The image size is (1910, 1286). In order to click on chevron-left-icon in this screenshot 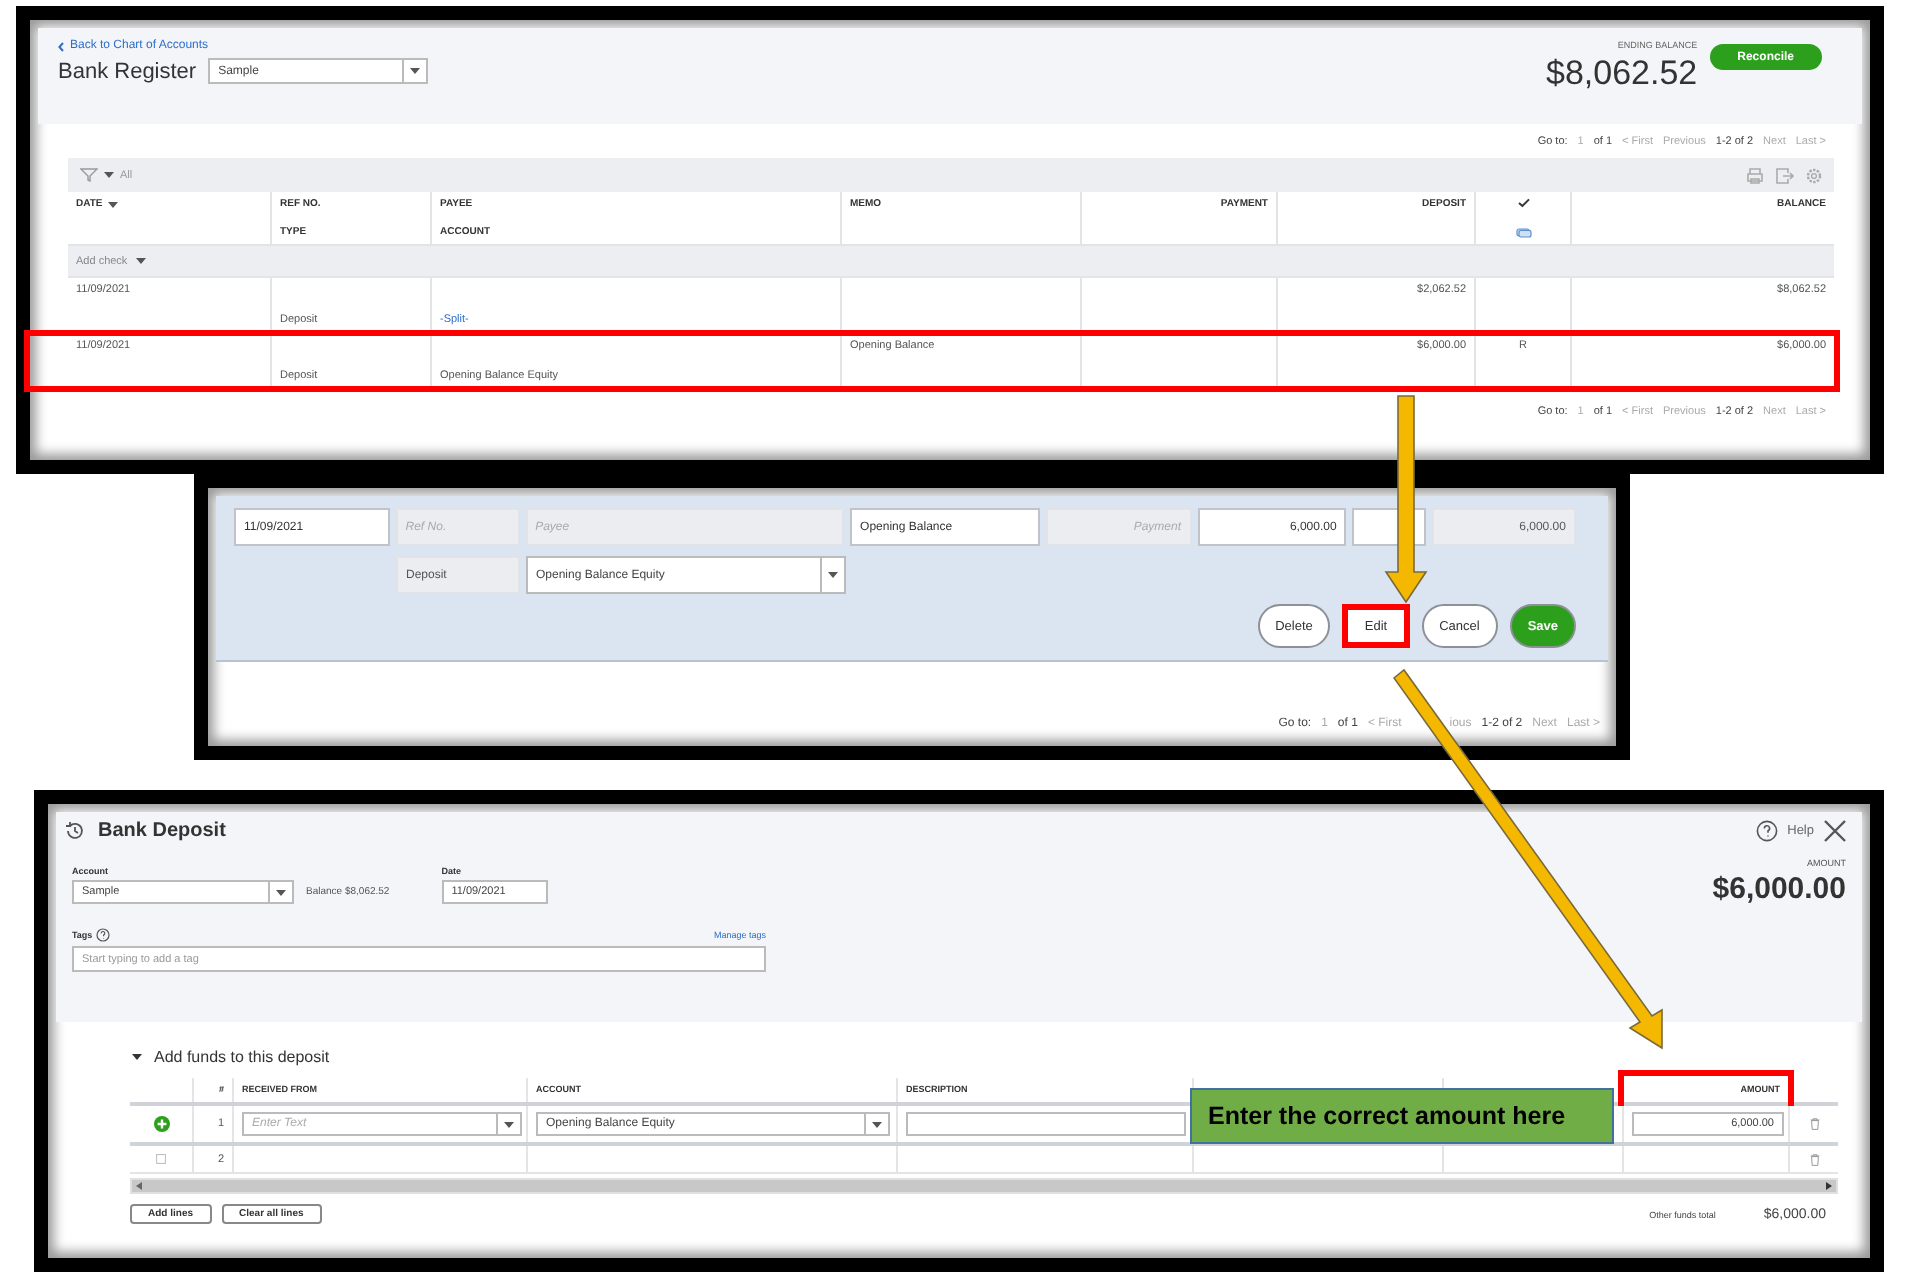, I will do `click(61, 46)`.